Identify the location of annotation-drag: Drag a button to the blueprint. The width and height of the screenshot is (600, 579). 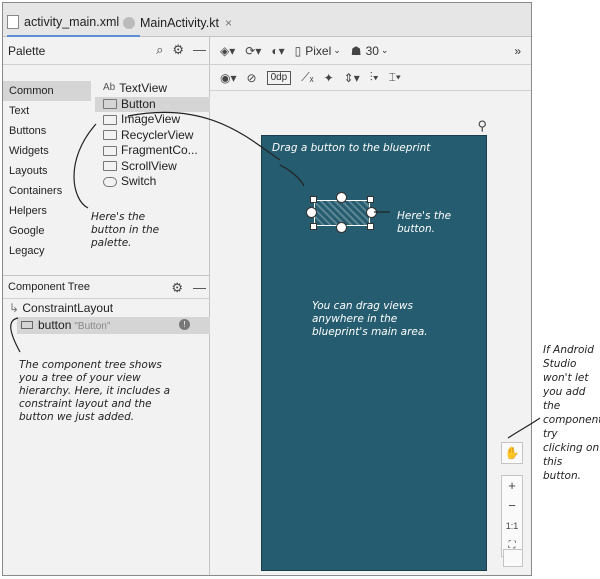
(351, 148).